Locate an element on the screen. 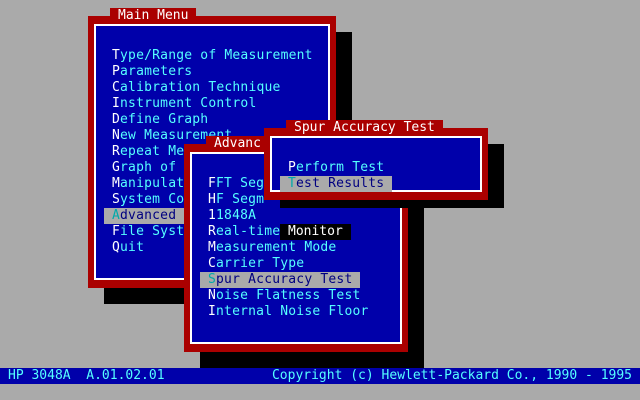 This screenshot has height=400, width=640. menu-item-label: 1848A is located at coordinates (236, 215).